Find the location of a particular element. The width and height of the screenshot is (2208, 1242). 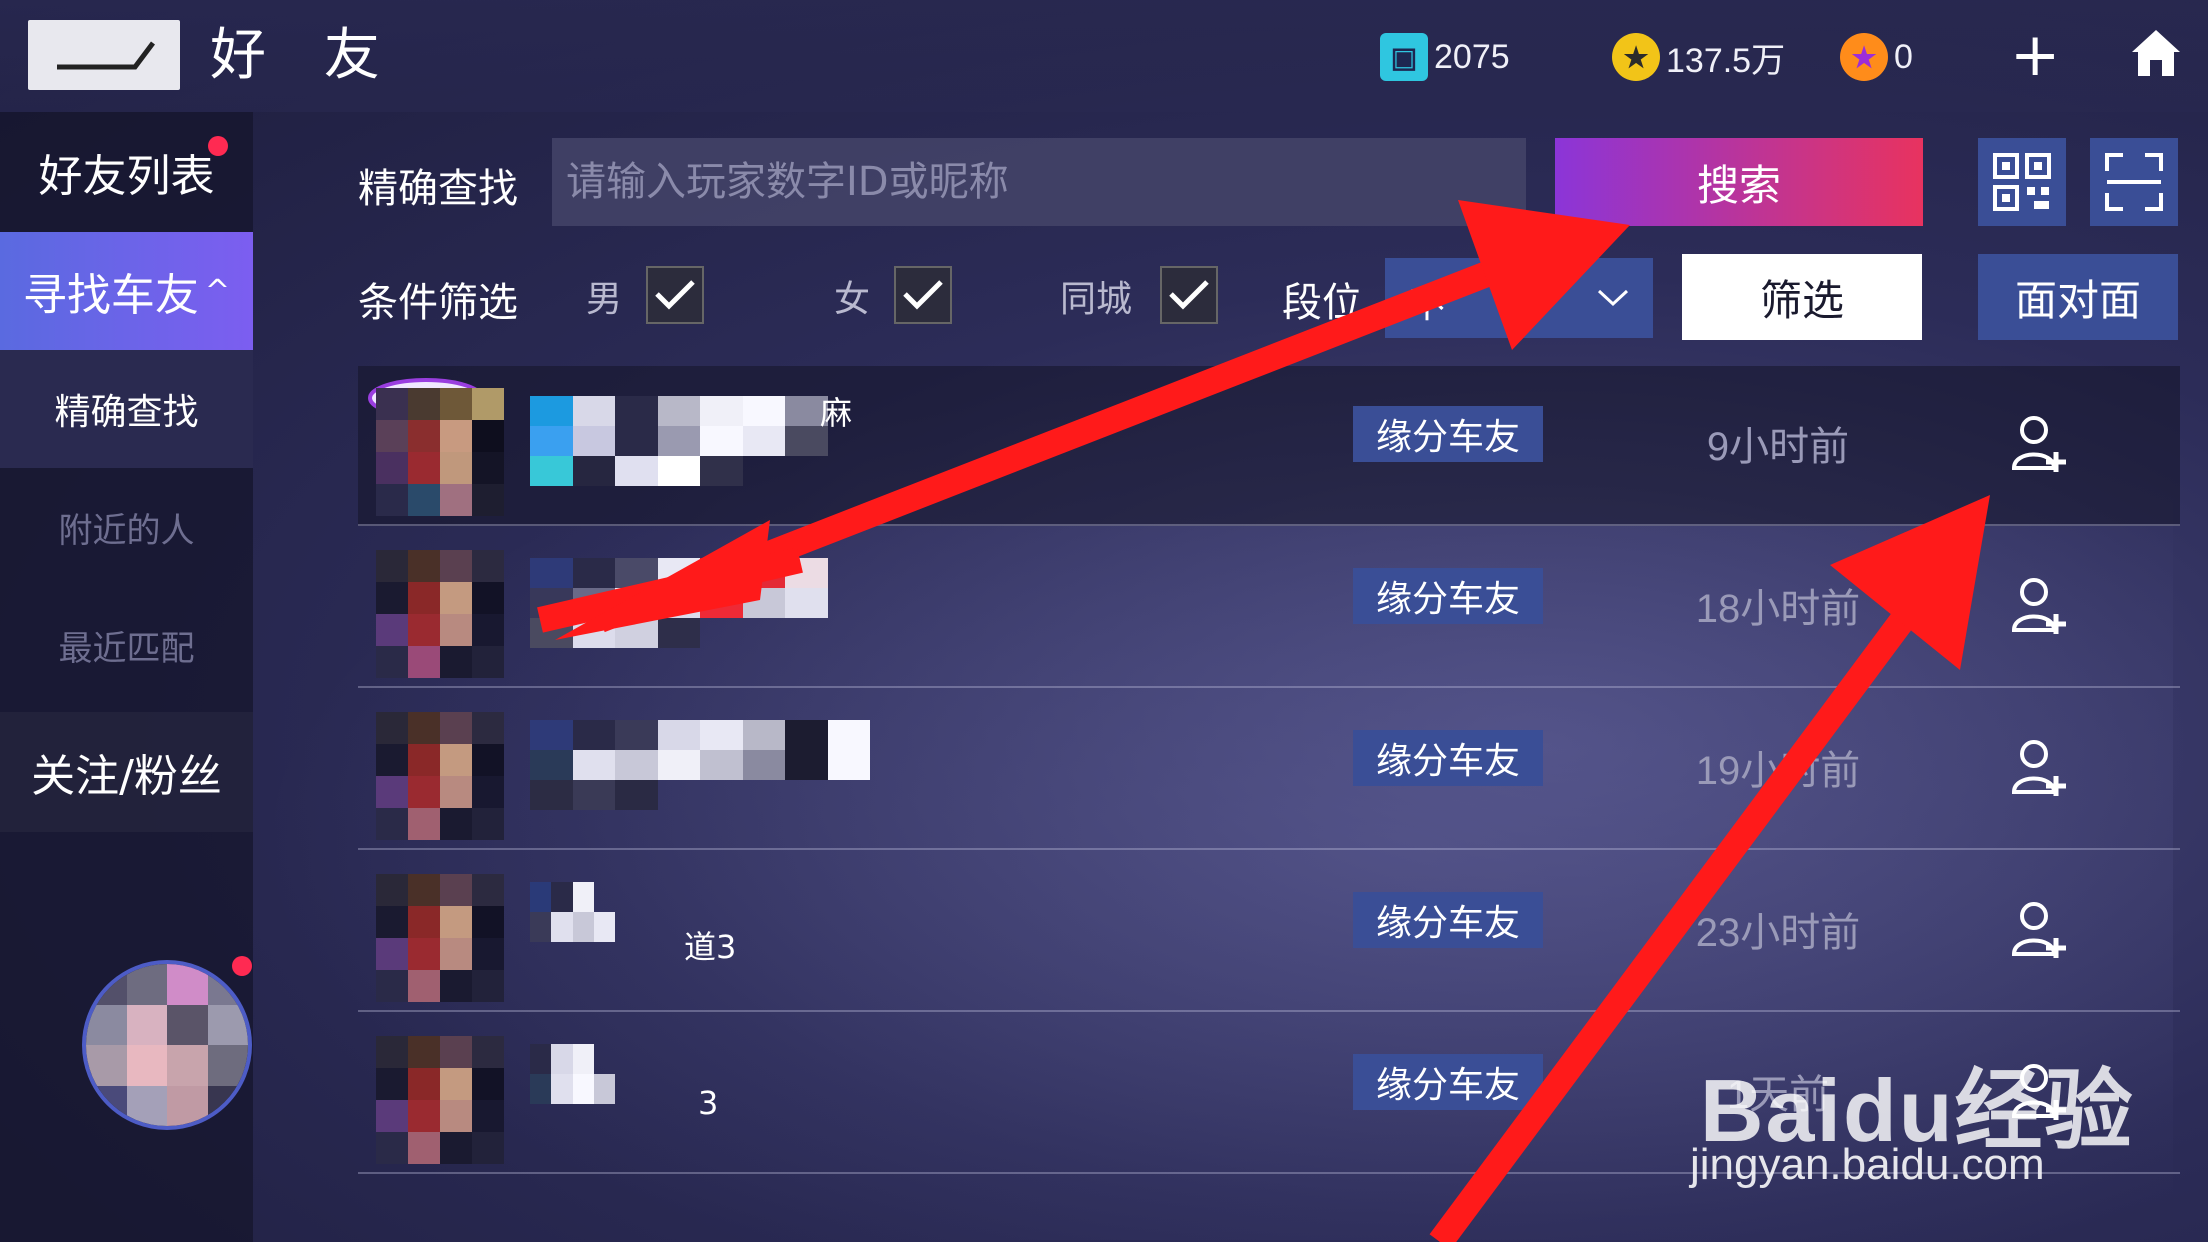

face-to-face-button: 面对面 is located at coordinates (2078, 297).